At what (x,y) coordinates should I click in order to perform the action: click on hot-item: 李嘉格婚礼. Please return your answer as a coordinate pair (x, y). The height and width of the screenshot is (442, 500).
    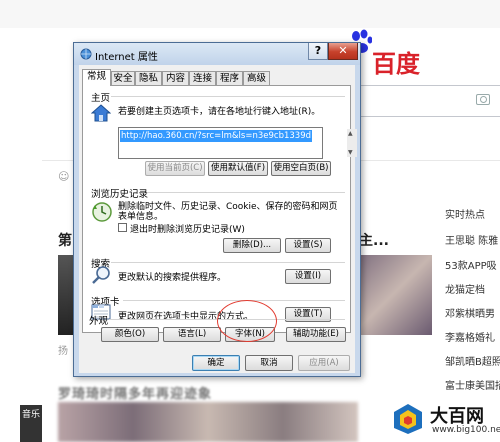
    Looking at the image, I should click on (470, 336).